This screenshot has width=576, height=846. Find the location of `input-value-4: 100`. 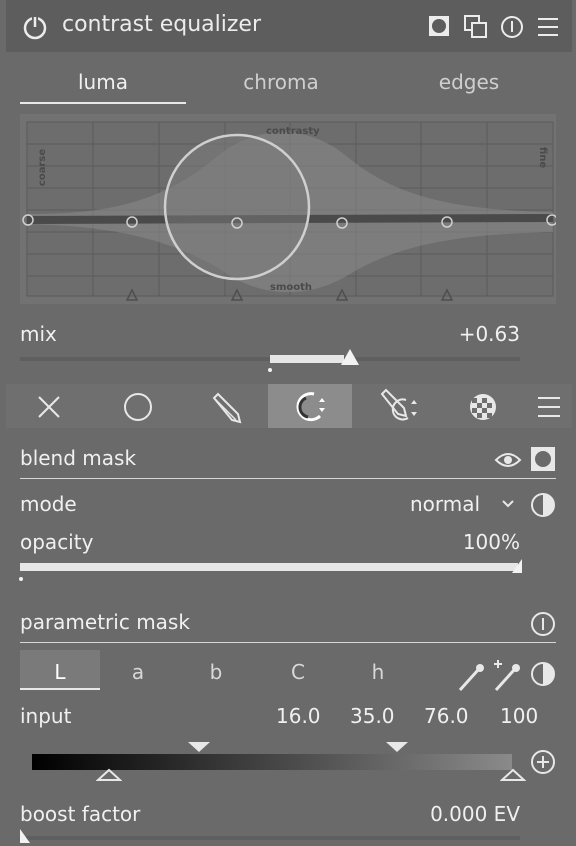

input-value-4: 100 is located at coordinates (519, 716).